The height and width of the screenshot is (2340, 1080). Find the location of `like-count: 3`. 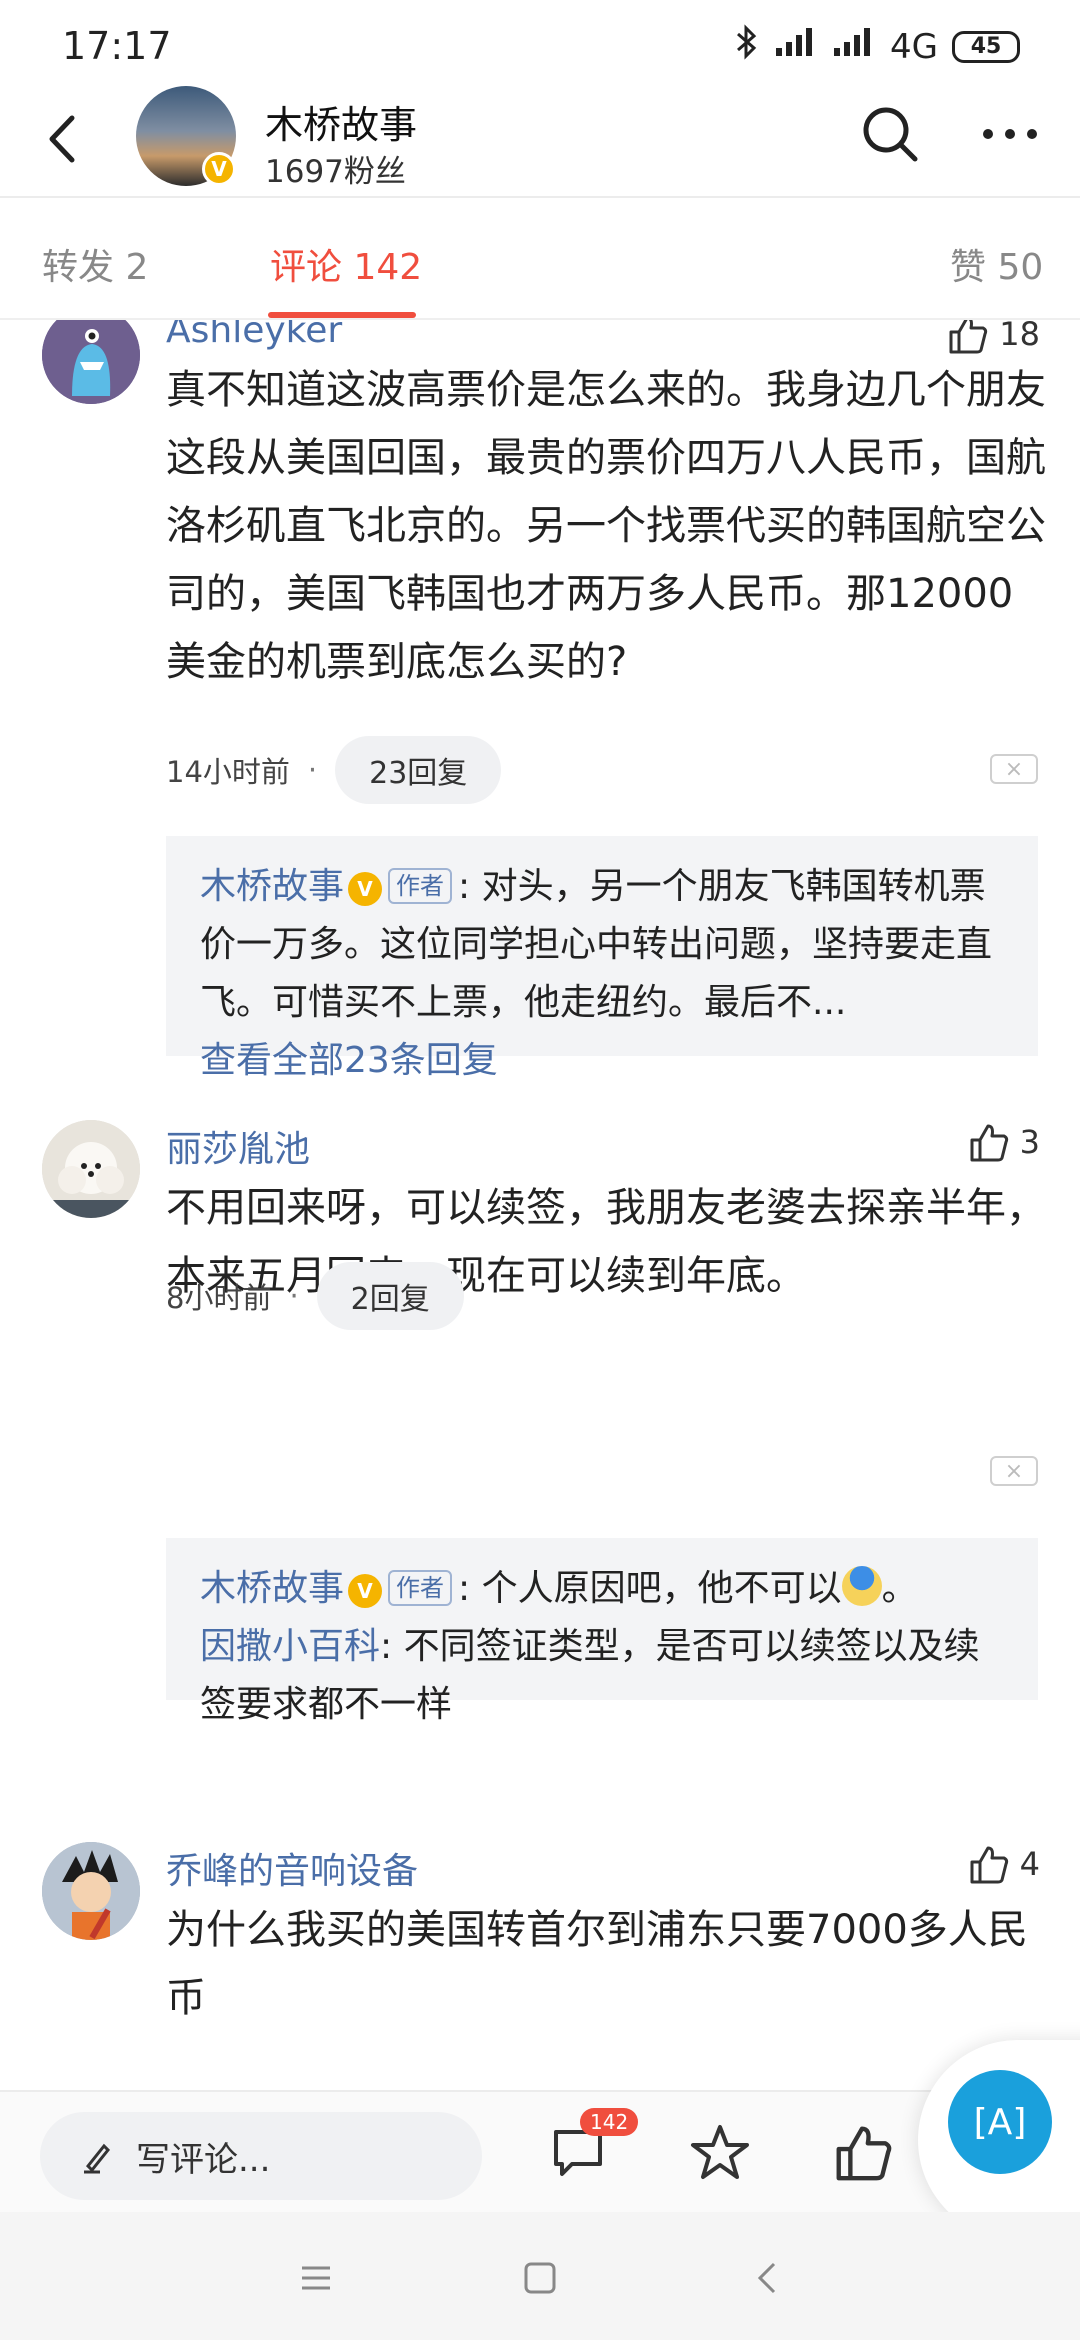

like-count: 3 is located at coordinates (1029, 1142).